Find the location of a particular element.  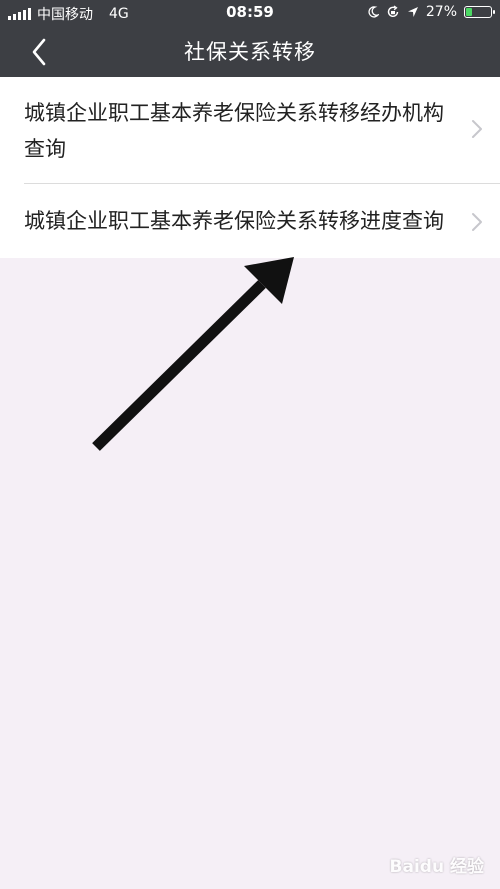

rotation-lock-icon is located at coordinates (393, 11).